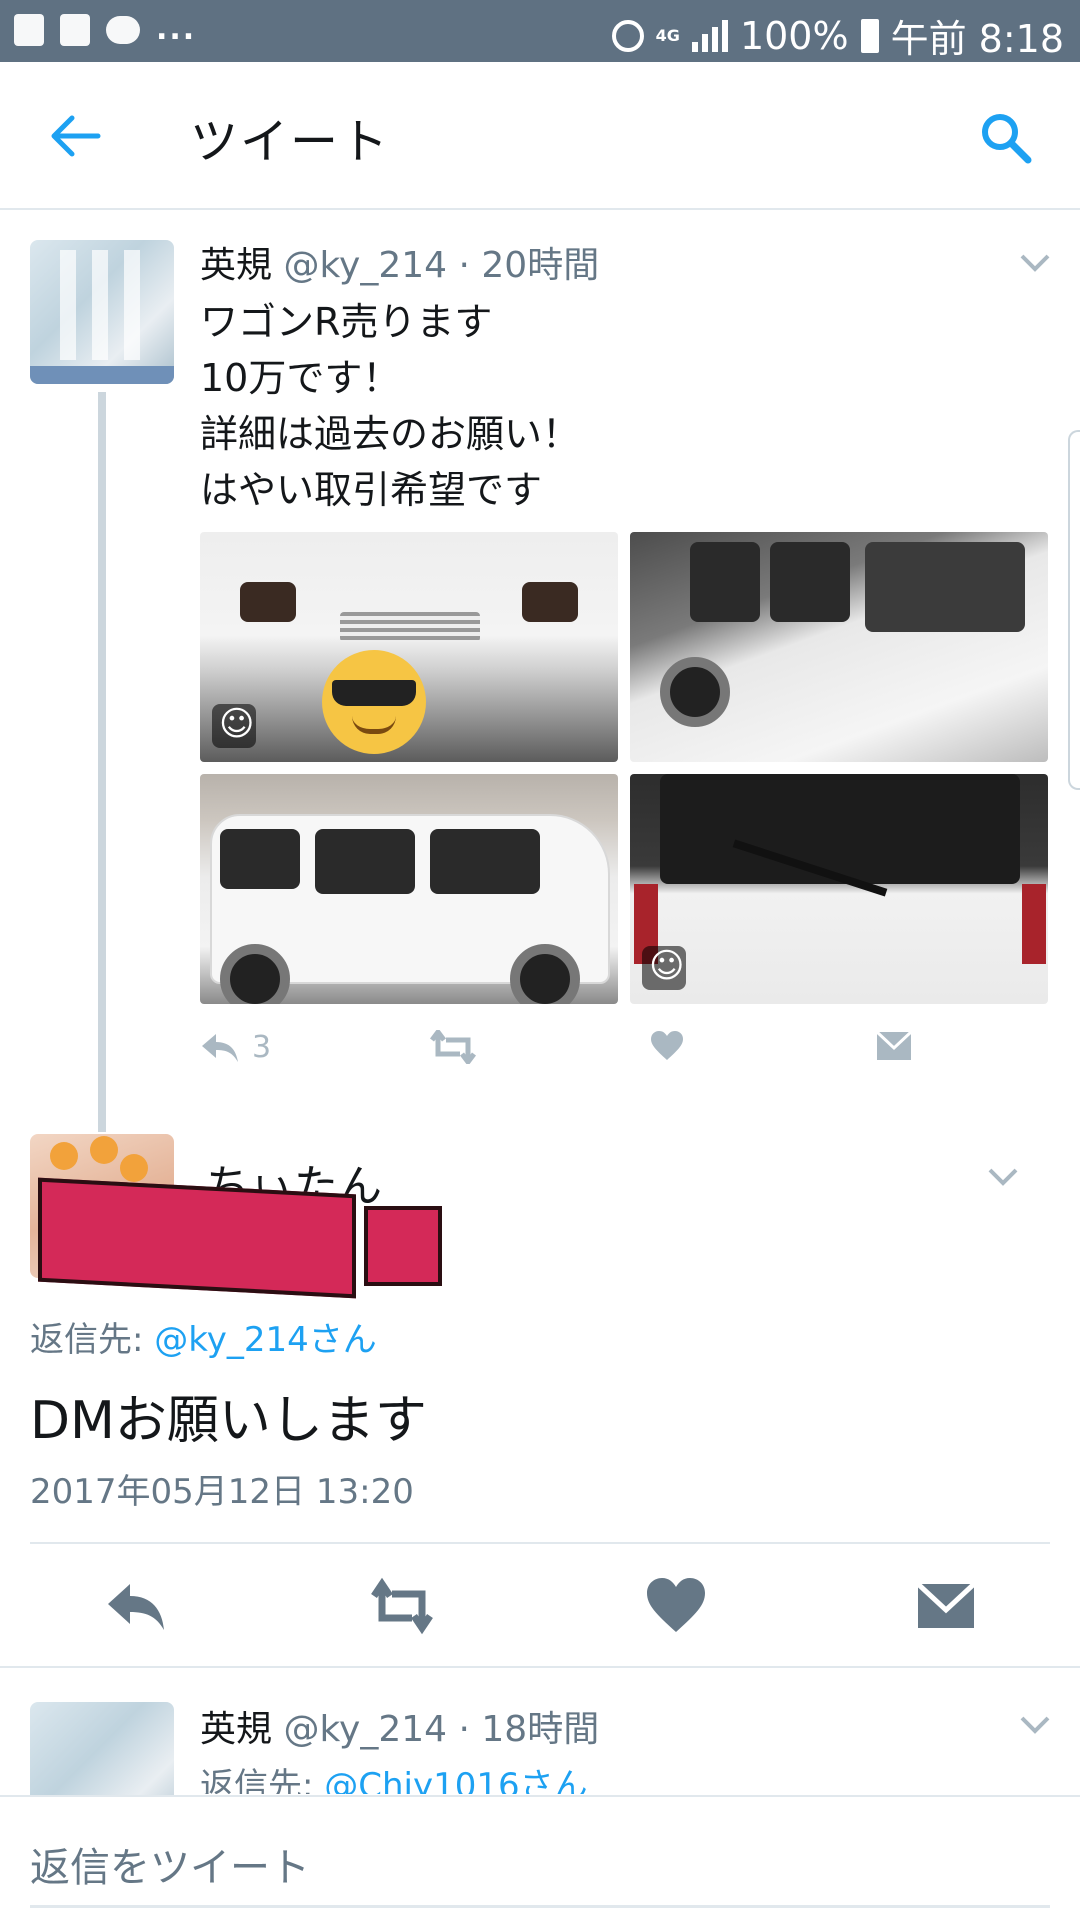  What do you see at coordinates (977, 39) in the screenshot?
I see `clock: 午前 8:18` at bounding box center [977, 39].